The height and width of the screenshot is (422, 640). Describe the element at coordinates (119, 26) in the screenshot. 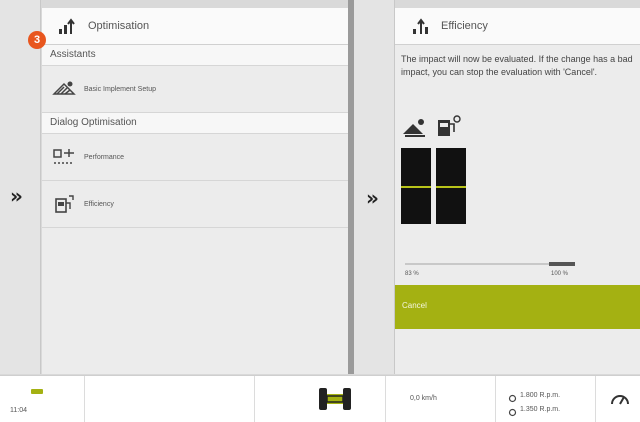

I see `page-title: Optimisation` at that location.